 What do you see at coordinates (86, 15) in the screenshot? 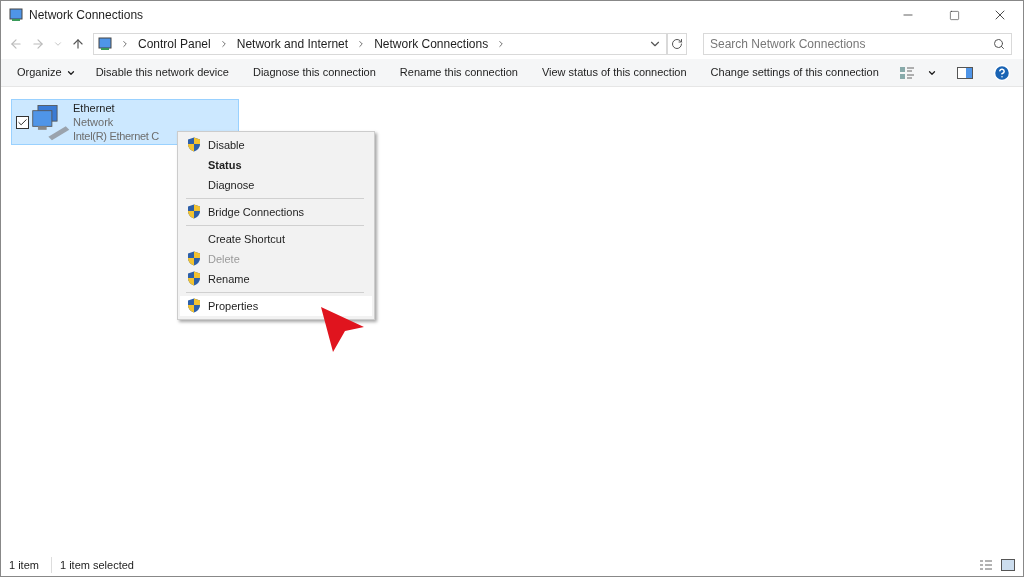
I see `window-title: Network Connections` at bounding box center [86, 15].